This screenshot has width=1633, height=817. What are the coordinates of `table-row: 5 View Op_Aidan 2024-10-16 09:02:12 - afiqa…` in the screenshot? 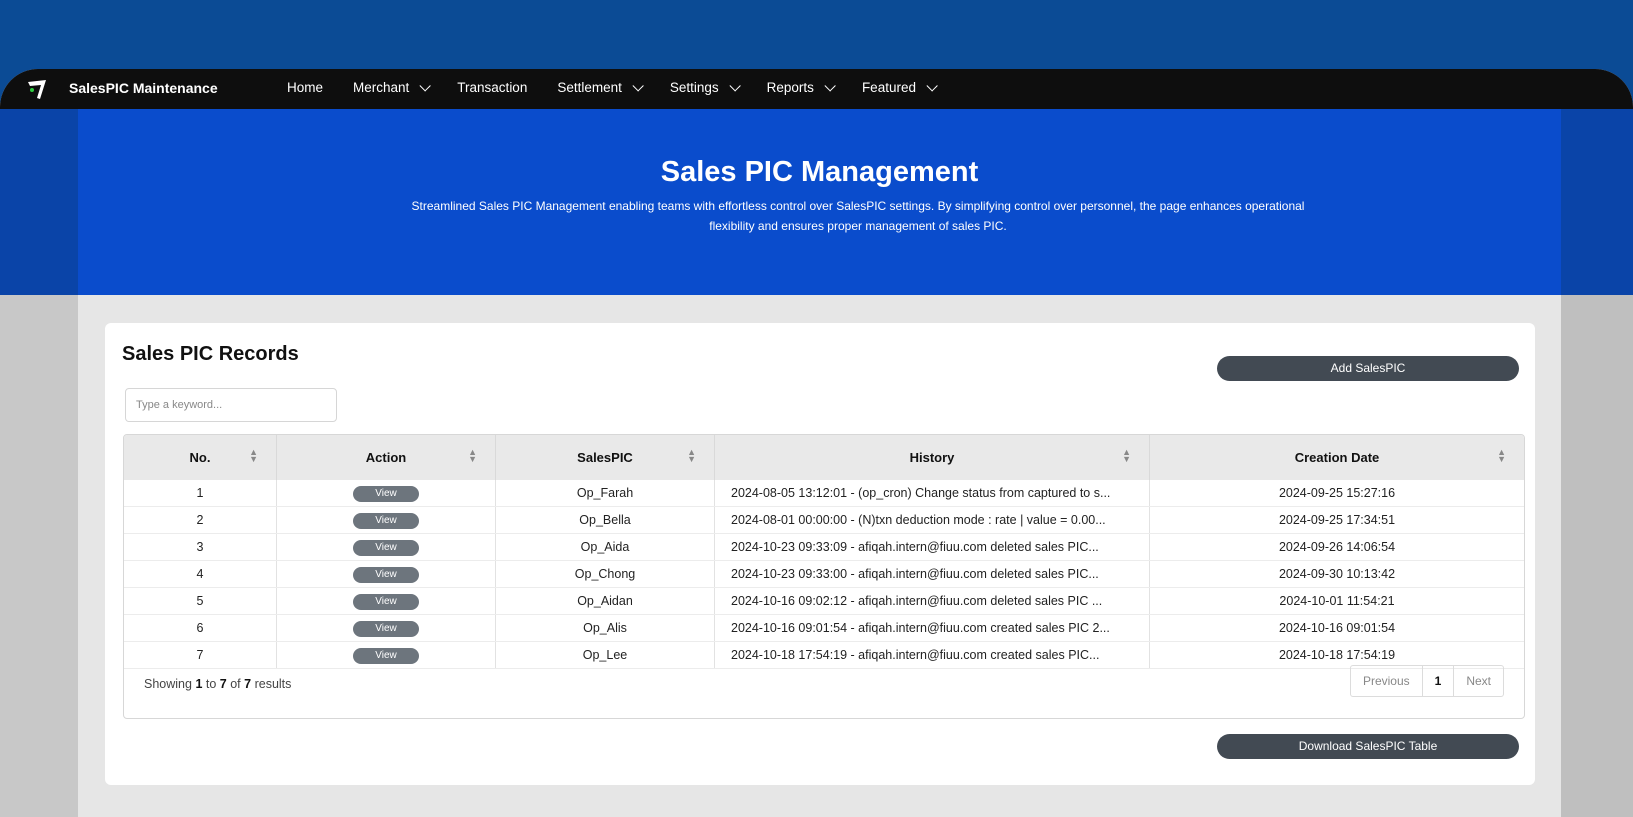 It's located at (824, 601).